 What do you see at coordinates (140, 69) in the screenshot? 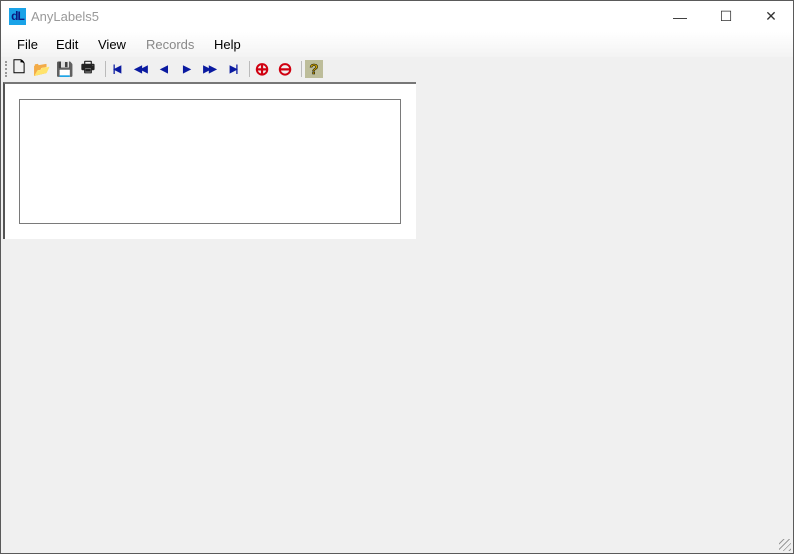
I see `previous-page-icon: ◀◀` at bounding box center [140, 69].